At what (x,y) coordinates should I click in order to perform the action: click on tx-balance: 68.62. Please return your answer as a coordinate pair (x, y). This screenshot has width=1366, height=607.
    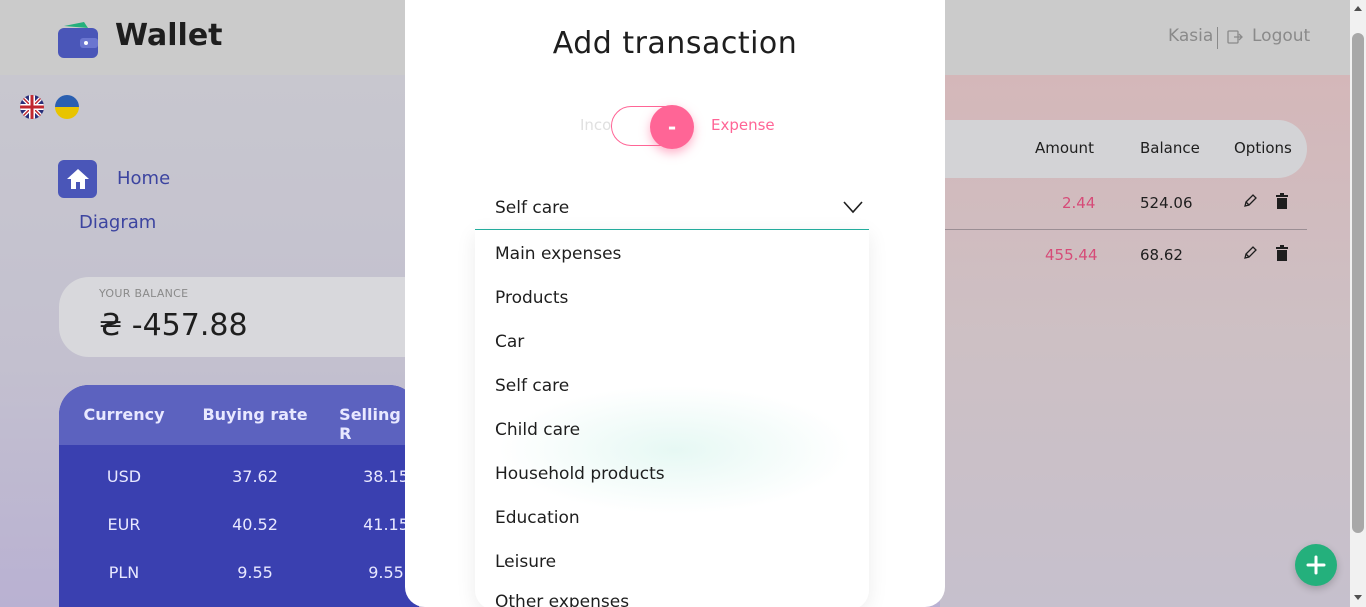
    Looking at the image, I should click on (1161, 255).